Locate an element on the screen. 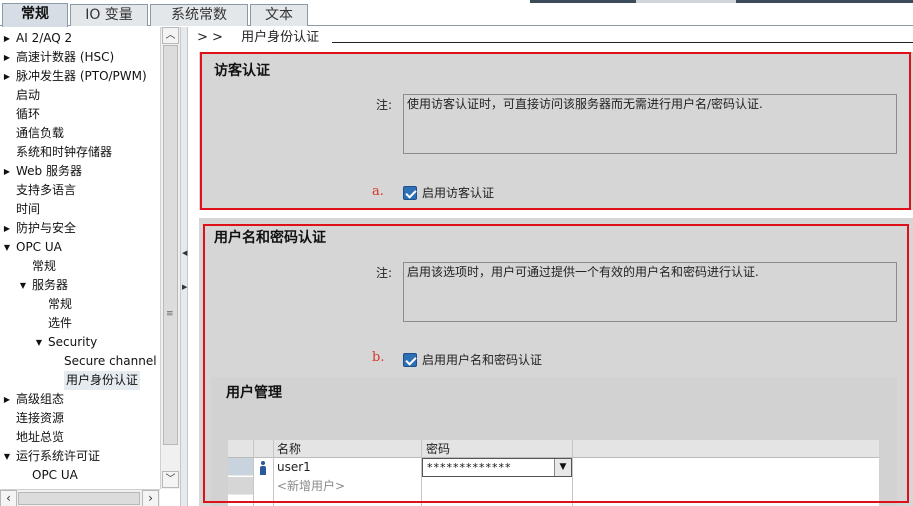 The height and width of the screenshot is (506, 913). tab-texts: 文本 is located at coordinates (279, 15).